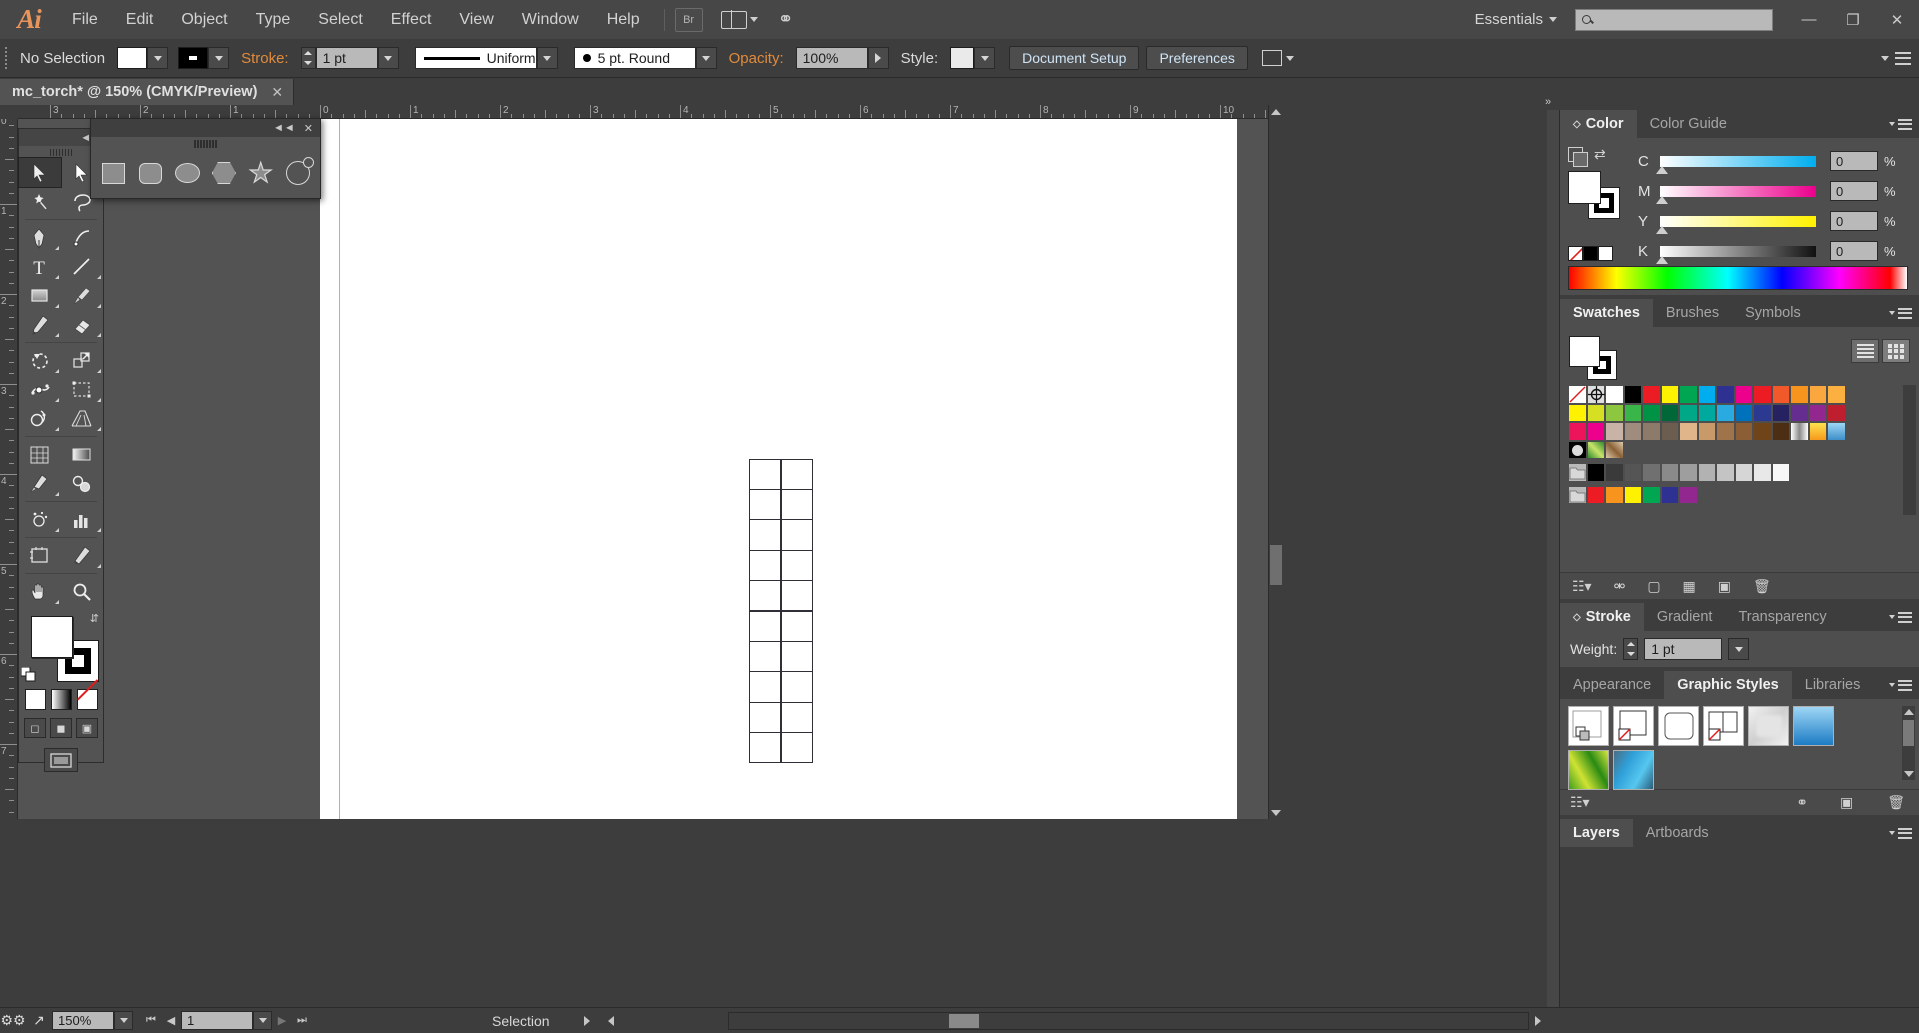 This screenshot has width=1919, height=1033. What do you see at coordinates (82, 519) in the screenshot?
I see `column-graph-tool` at bounding box center [82, 519].